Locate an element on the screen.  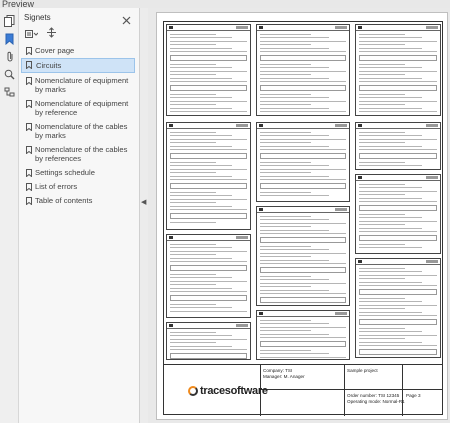
bookmark-item: Nomenclature of equipment by reference is located at coordinates (78, 108).